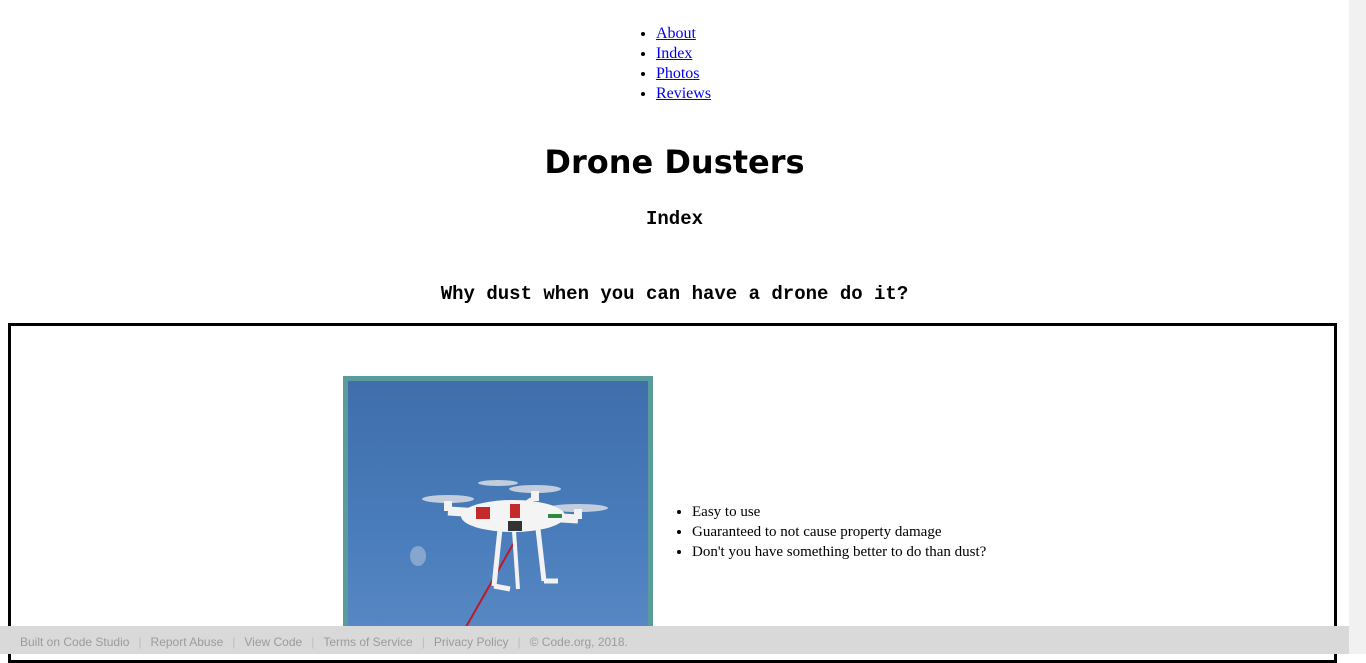 The image size is (1366, 663). What do you see at coordinates (839, 512) in the screenshot?
I see `feature-item: Easy to use` at bounding box center [839, 512].